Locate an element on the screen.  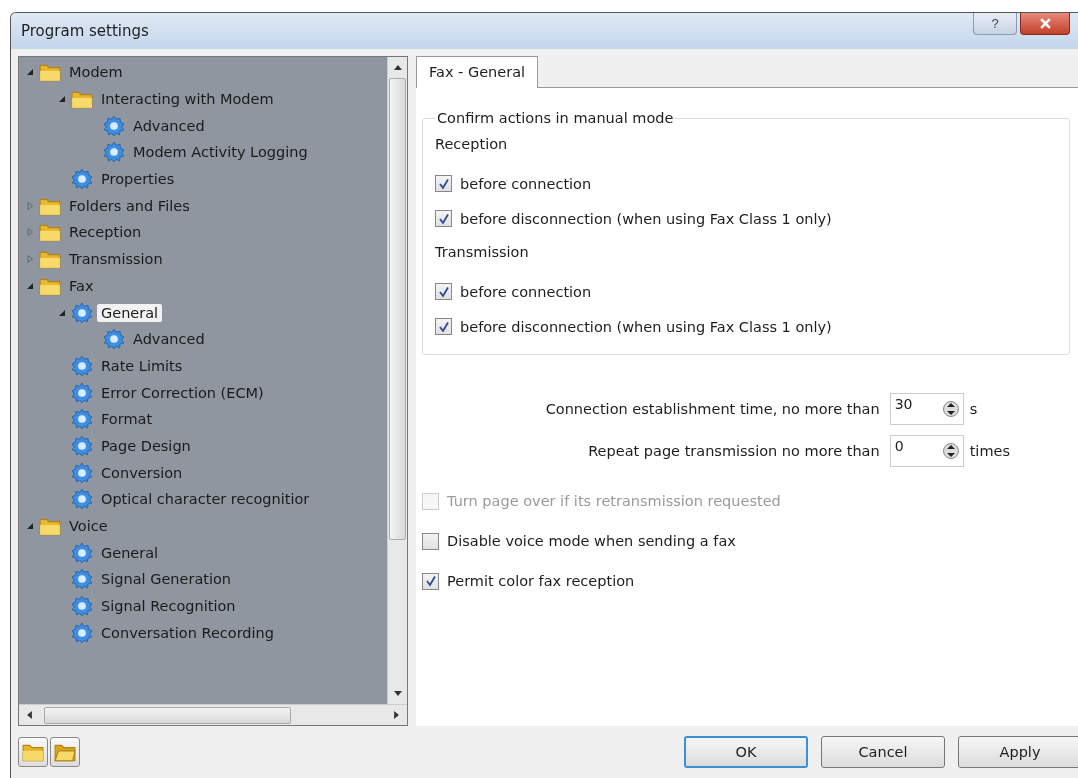
group-title: Confirm actions in manual mode is located at coordinates (555, 118).